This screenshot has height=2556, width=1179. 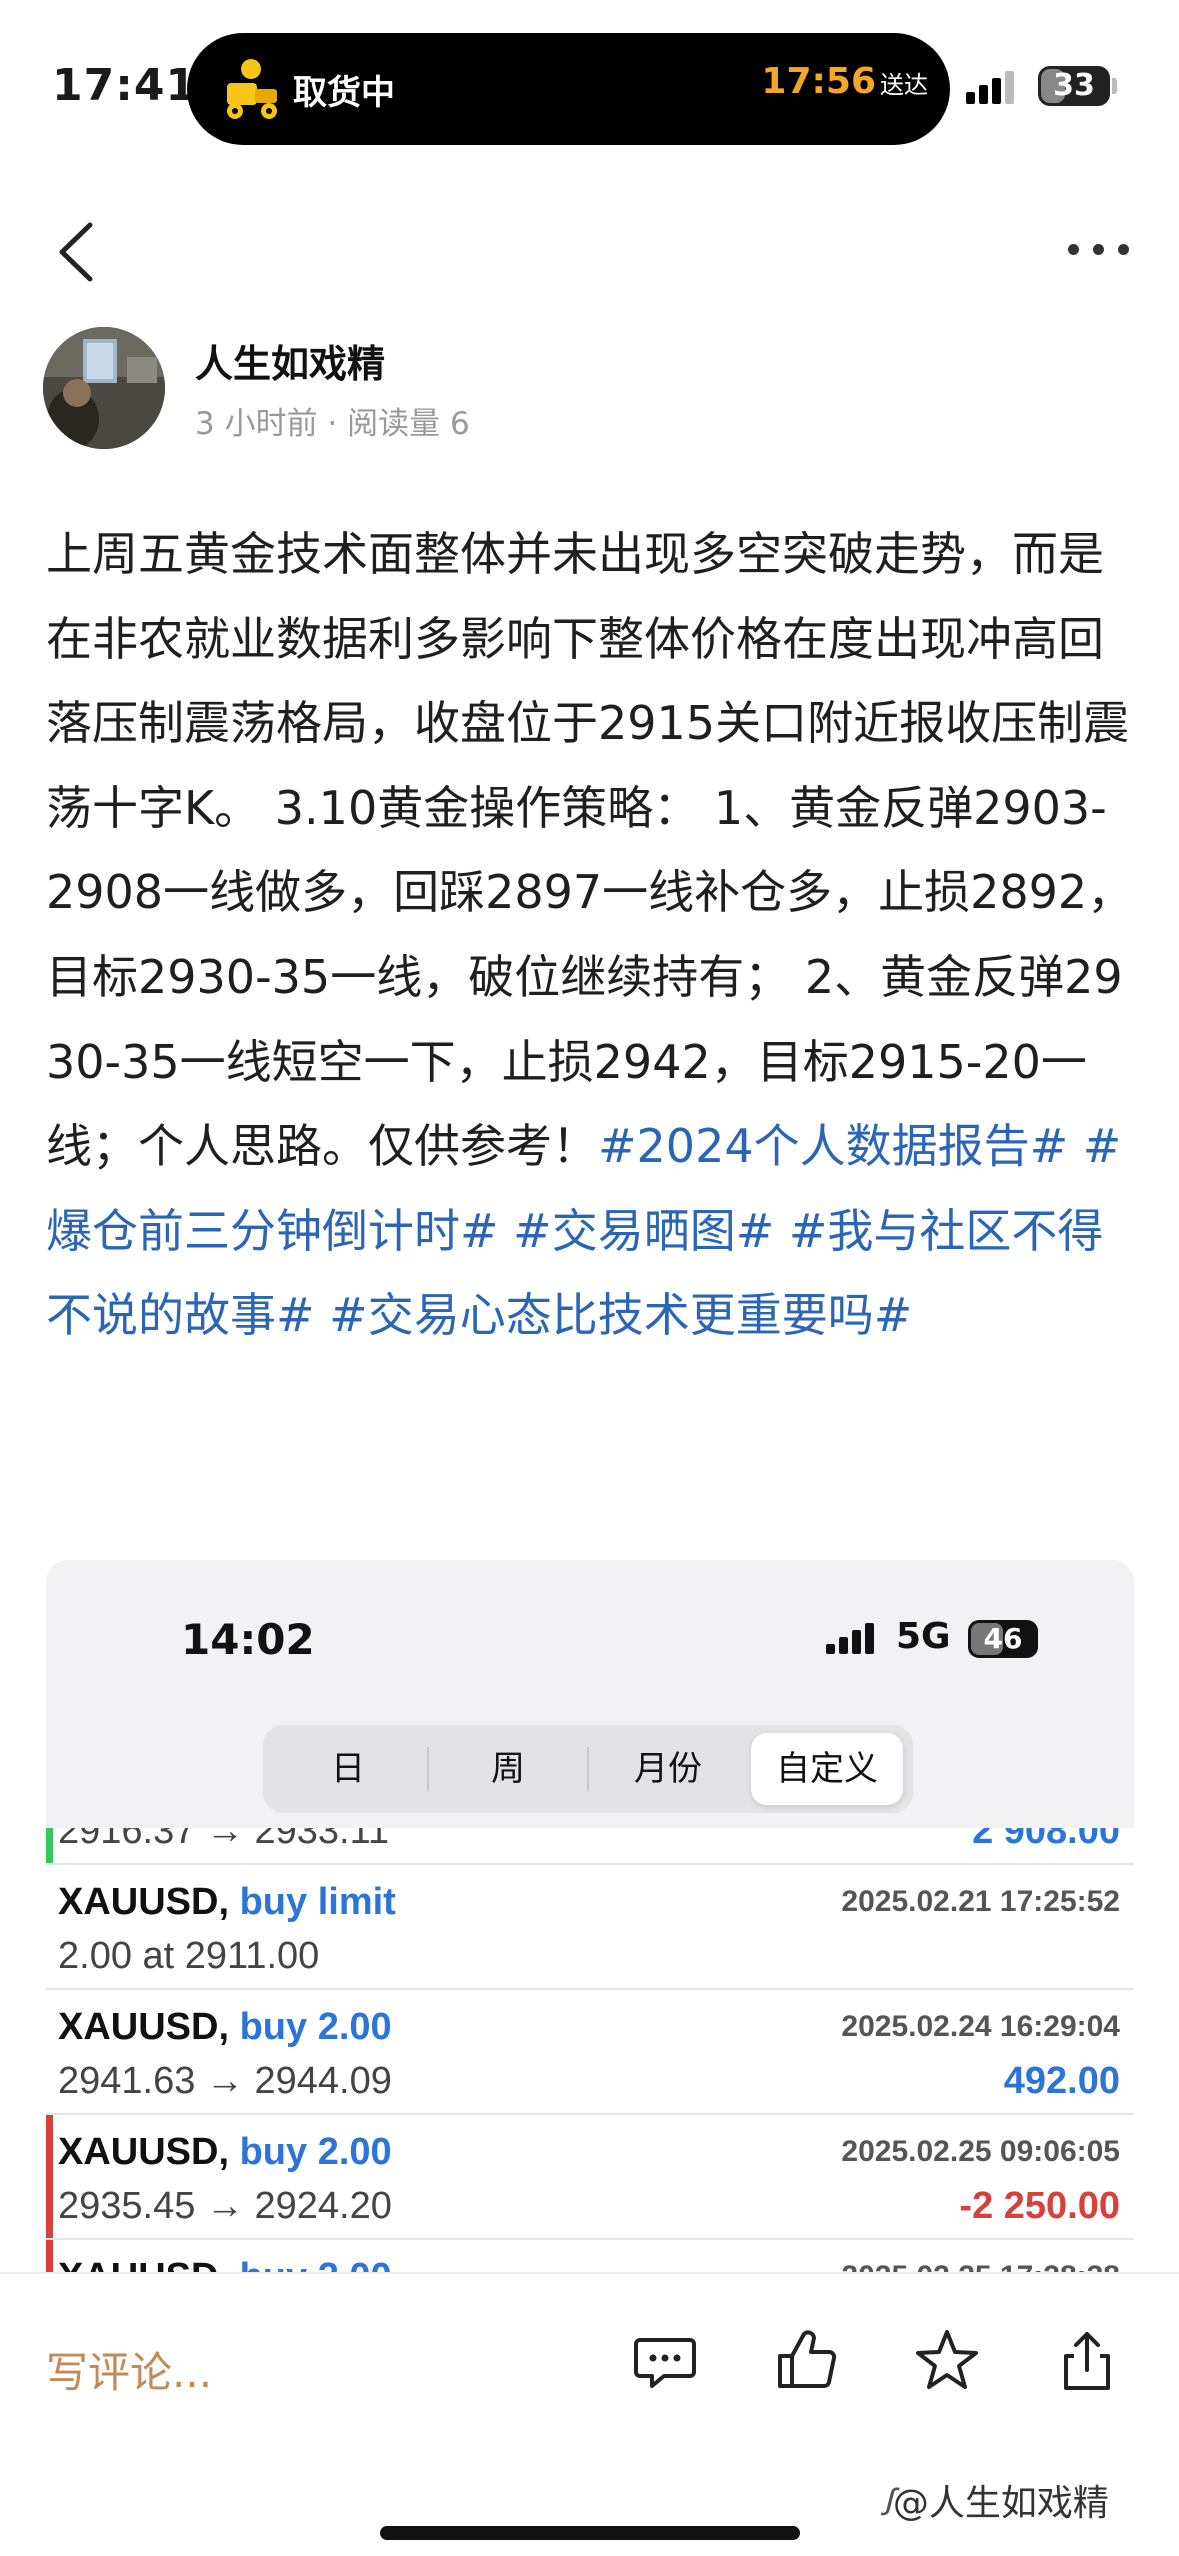 I want to click on period-segmented-control: 日 周 月份 自定义, so click(x=588, y=1769).